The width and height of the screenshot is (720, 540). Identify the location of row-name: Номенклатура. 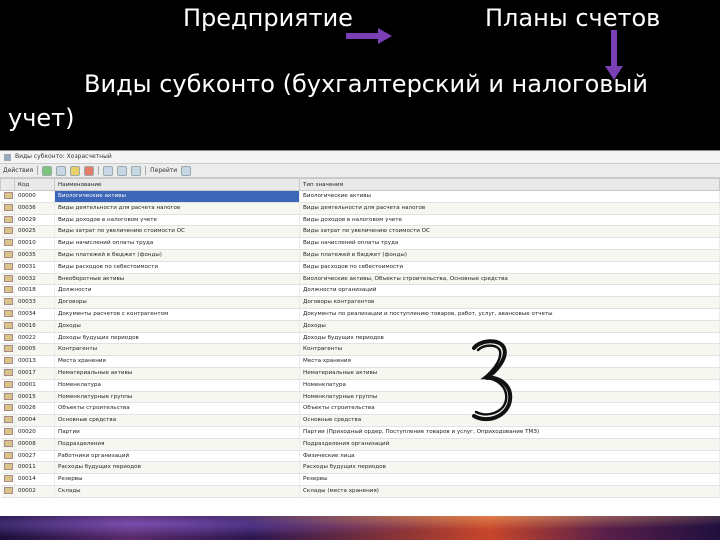
(177, 385).